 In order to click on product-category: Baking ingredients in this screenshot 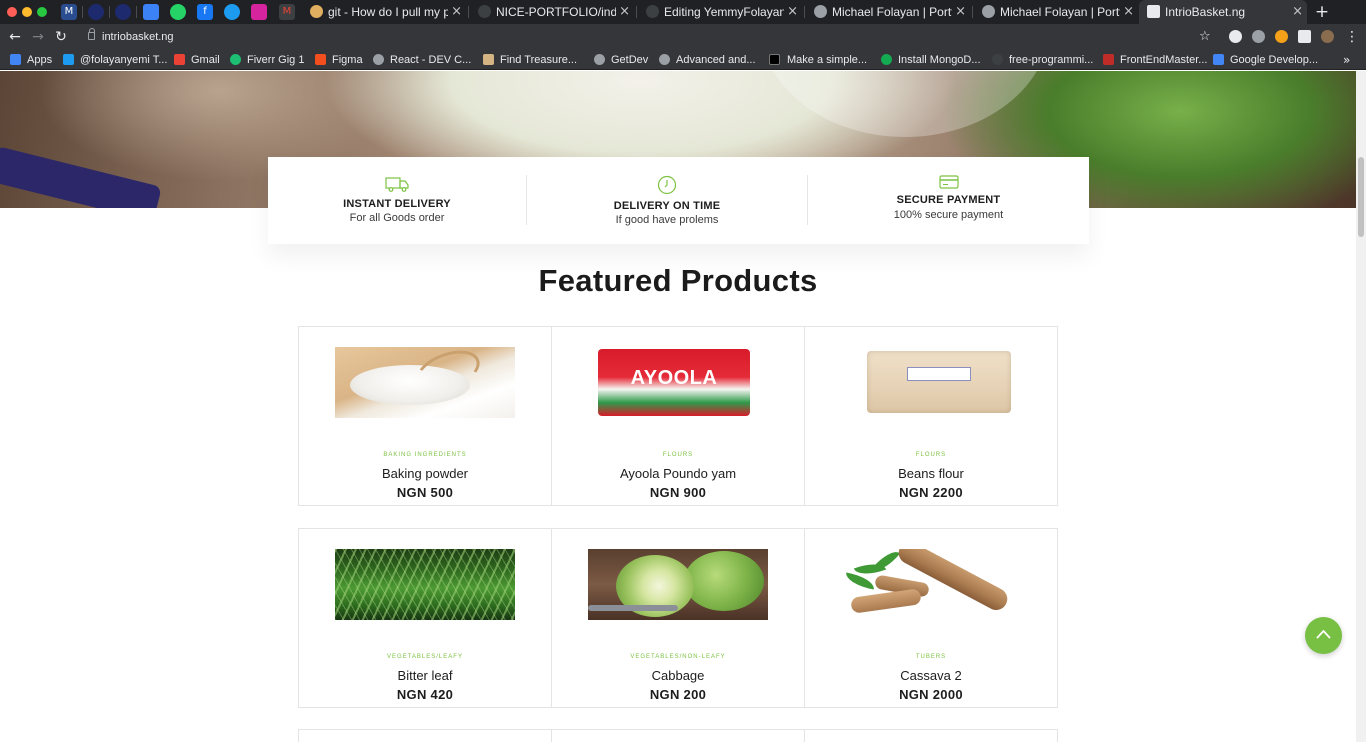, I will do `click(425, 455)`.